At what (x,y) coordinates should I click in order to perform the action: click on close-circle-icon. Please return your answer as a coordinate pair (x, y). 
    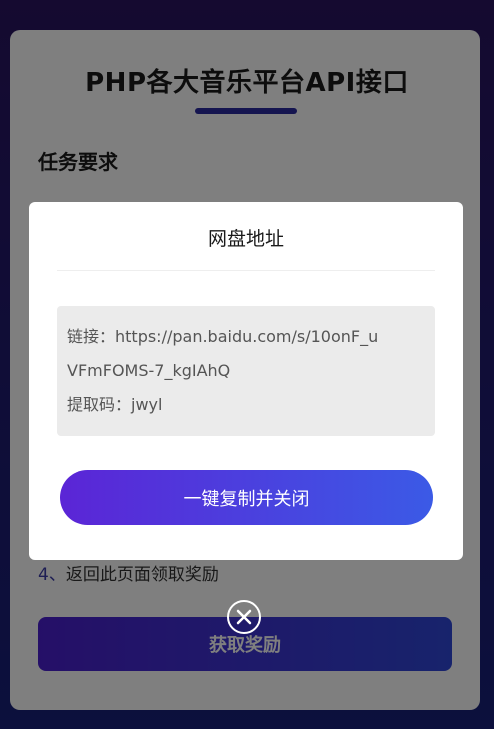
    Looking at the image, I should click on (244, 617).